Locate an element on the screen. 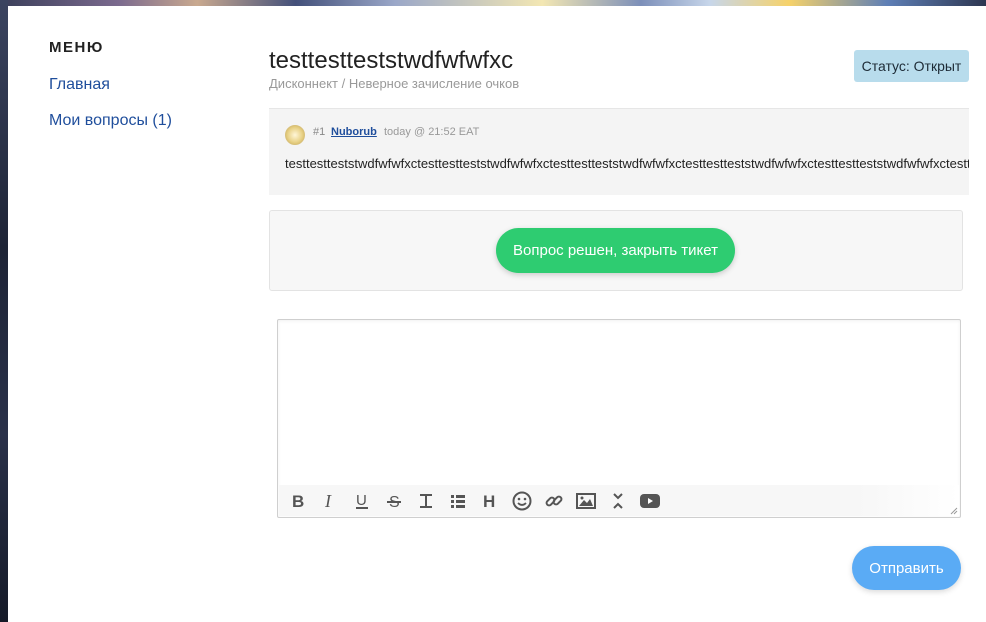  message-author-link: Nuborub is located at coordinates (354, 132).